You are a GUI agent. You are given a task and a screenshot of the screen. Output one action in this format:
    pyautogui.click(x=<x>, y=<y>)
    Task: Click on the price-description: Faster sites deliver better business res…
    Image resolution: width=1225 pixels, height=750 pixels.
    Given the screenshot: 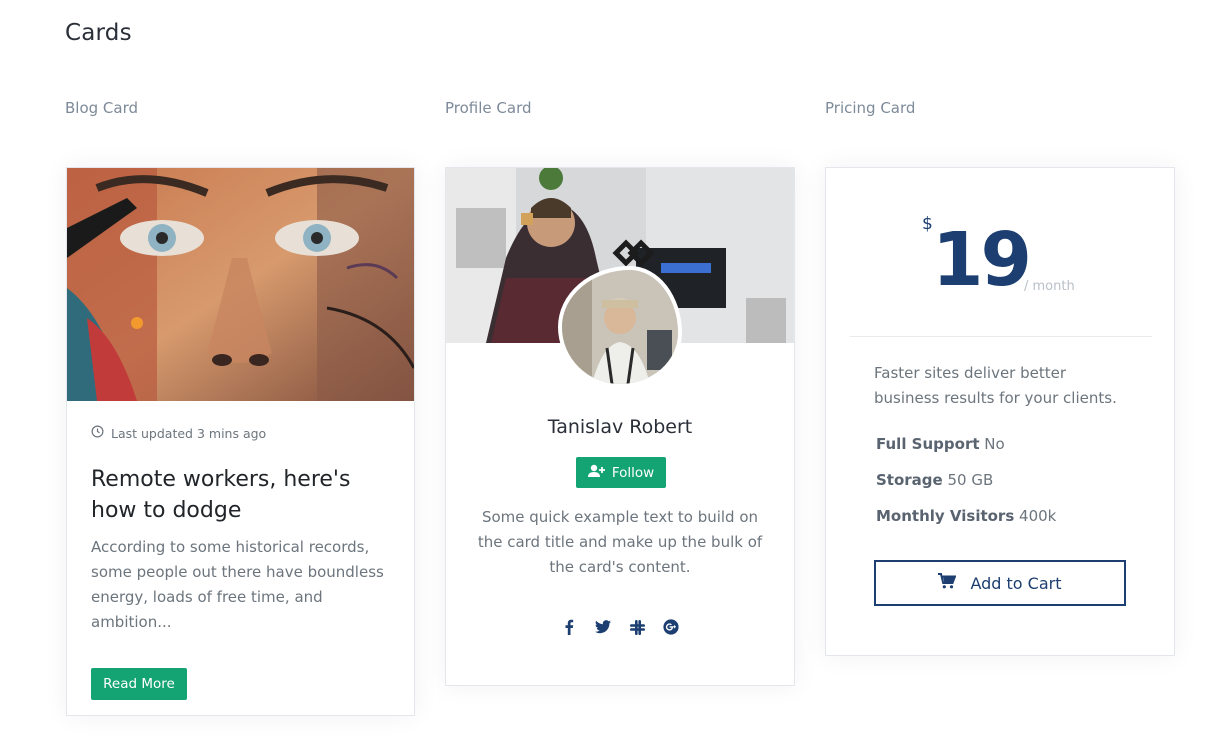 What is the action you would take?
    pyautogui.click(x=995, y=385)
    